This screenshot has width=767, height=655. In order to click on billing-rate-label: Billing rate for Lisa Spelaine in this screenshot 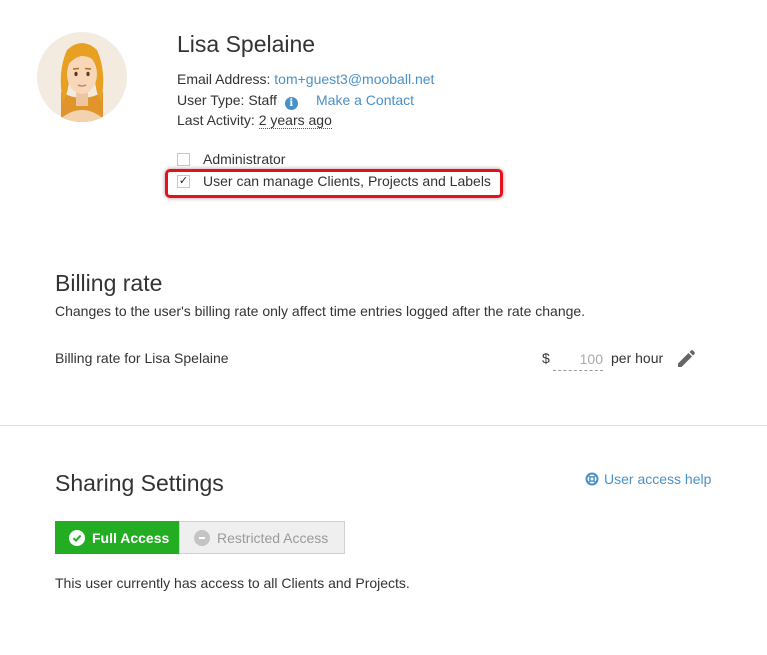, I will do `click(142, 358)`.